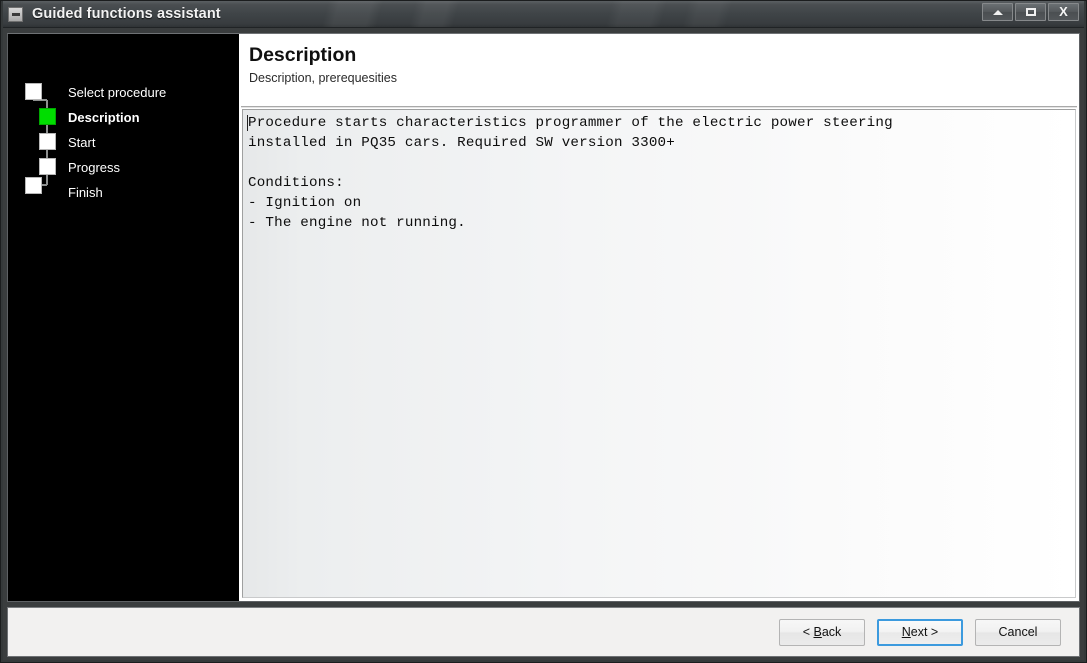 This screenshot has height=663, width=1087. I want to click on close-button: X, so click(1063, 12).